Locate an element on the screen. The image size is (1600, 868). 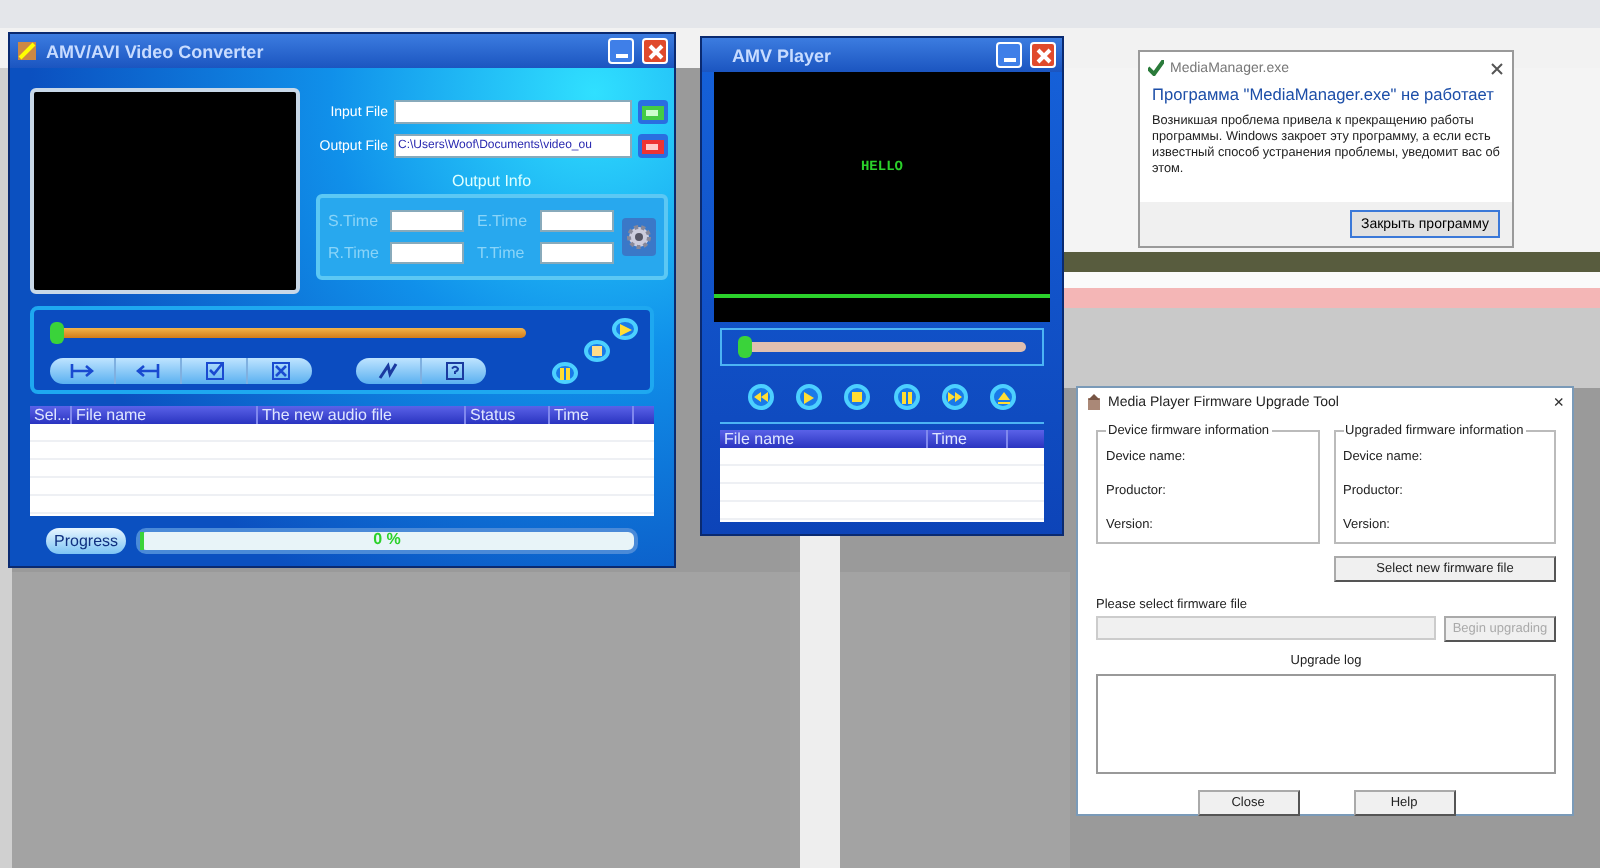
time-label: R.Time is located at coordinates (353, 253).